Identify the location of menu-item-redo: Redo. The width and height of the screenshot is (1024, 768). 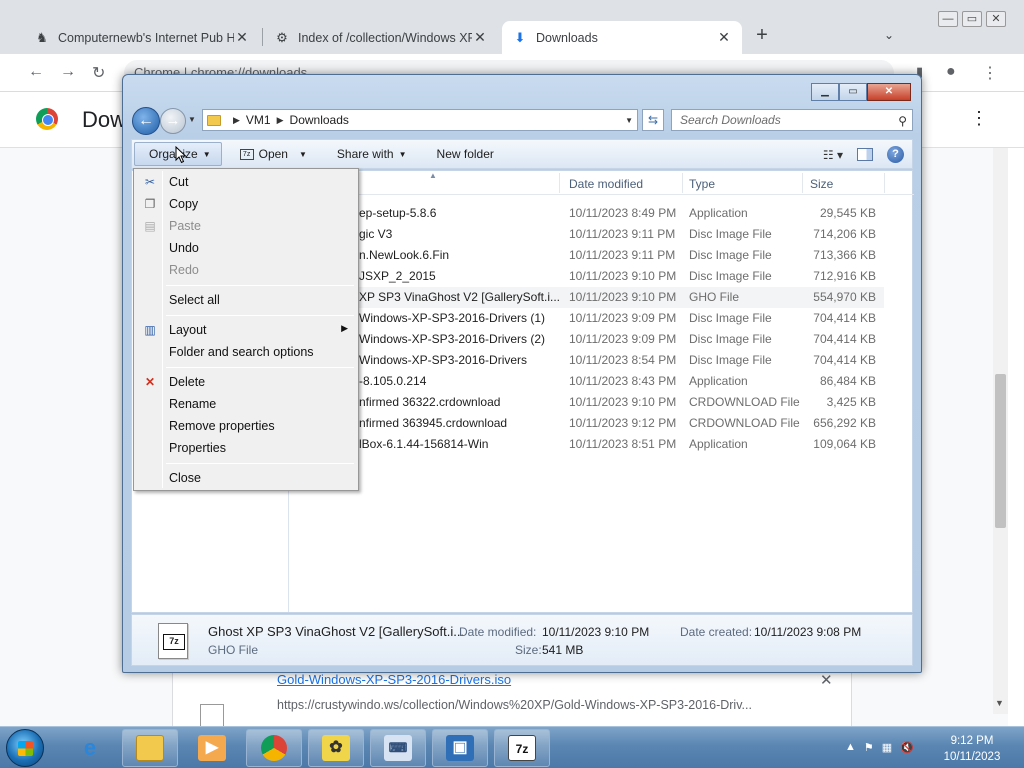
(246, 270).